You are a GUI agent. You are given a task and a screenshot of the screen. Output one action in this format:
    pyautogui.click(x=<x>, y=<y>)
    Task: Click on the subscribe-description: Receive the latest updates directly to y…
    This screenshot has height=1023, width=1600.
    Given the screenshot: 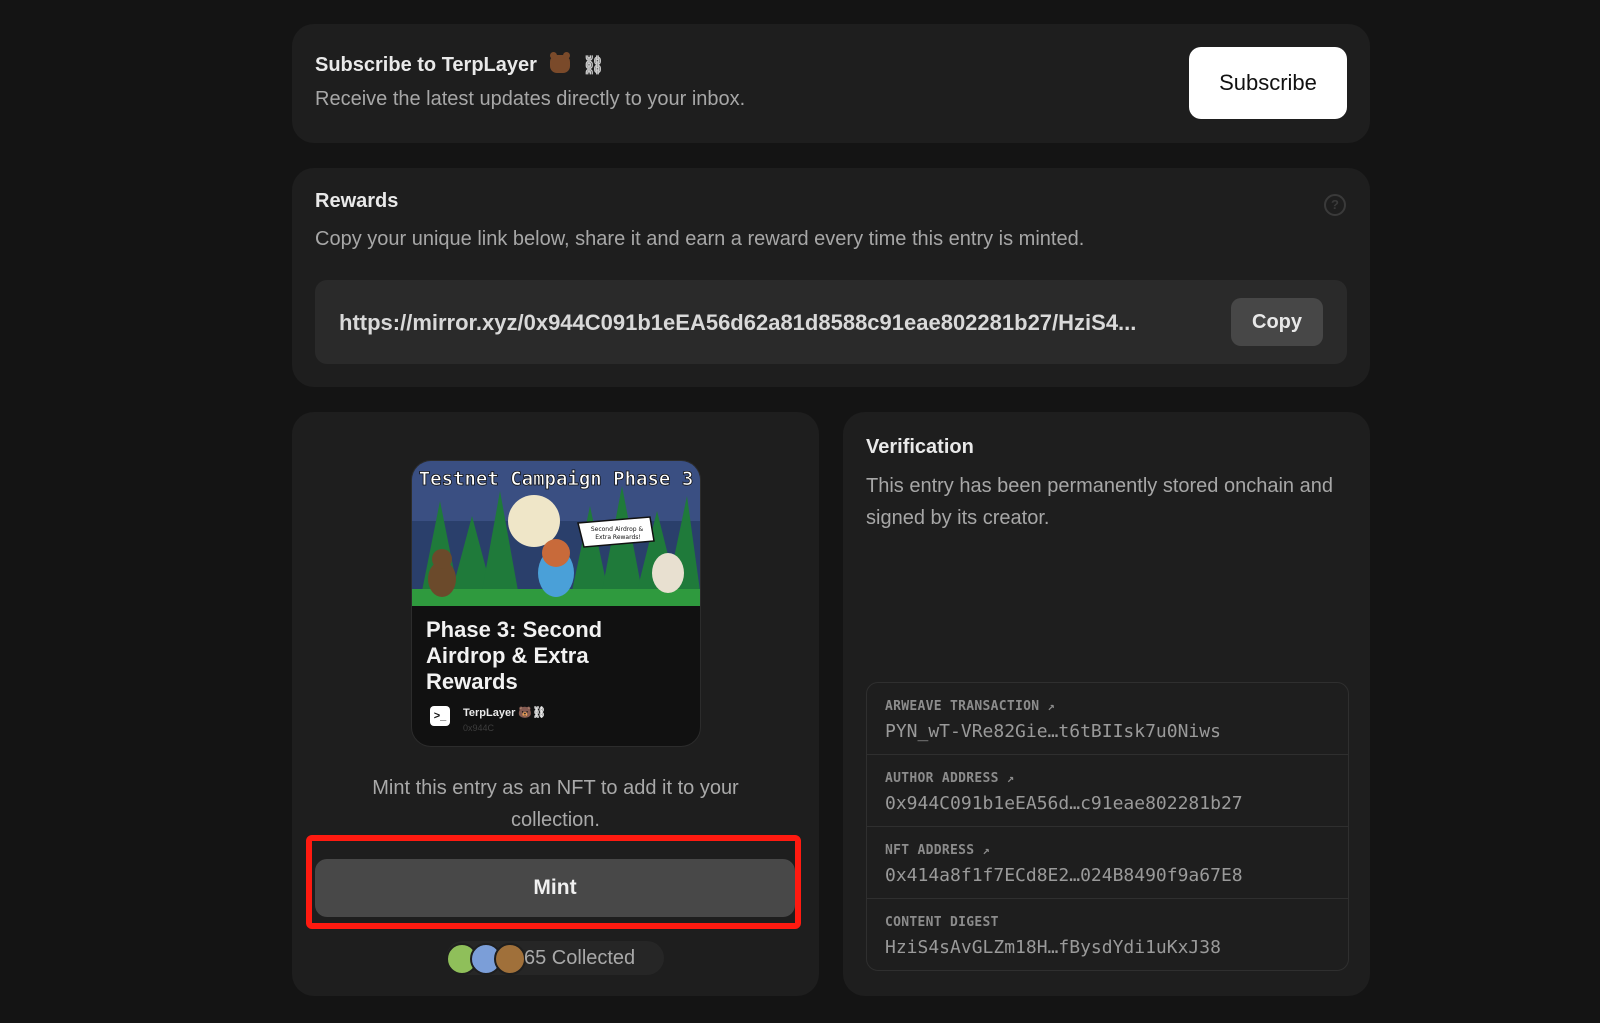 What is the action you would take?
    pyautogui.click(x=530, y=99)
    